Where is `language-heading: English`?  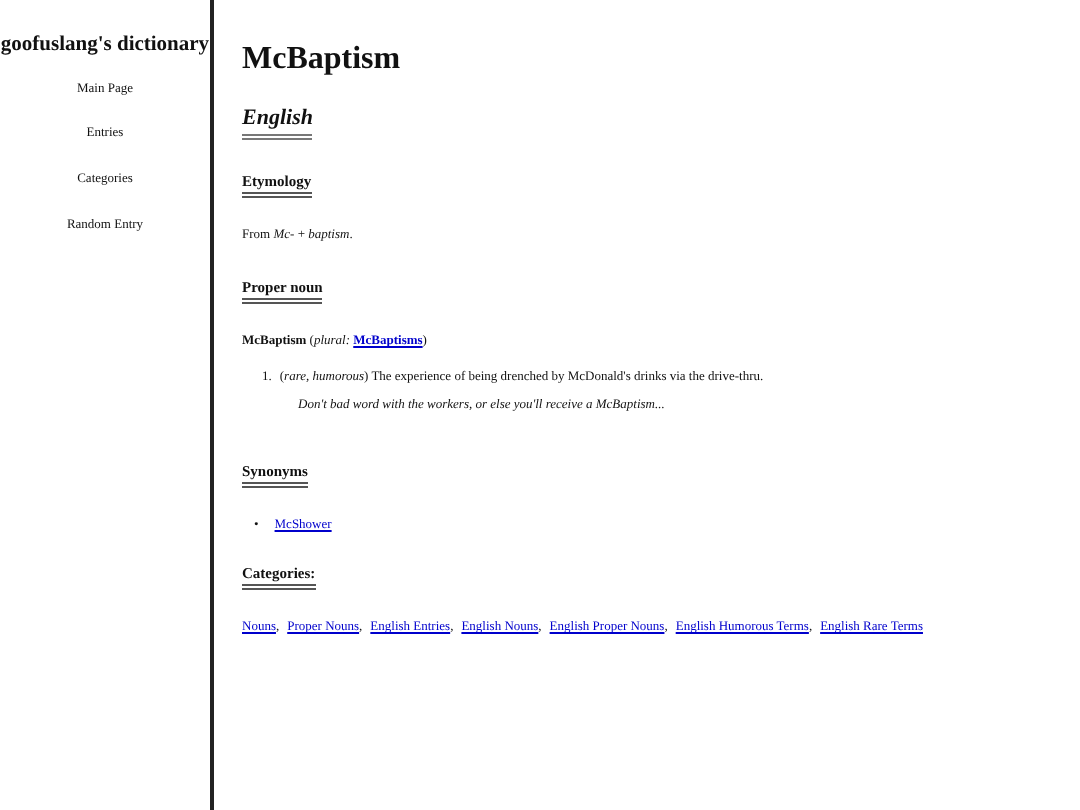
language-heading: English is located at coordinates (277, 123).